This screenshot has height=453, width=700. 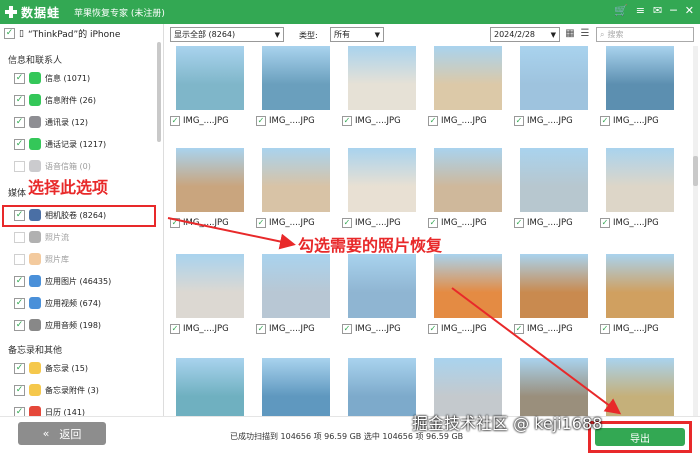 I want to click on export-button-highlight: 导出, so click(x=640, y=437).